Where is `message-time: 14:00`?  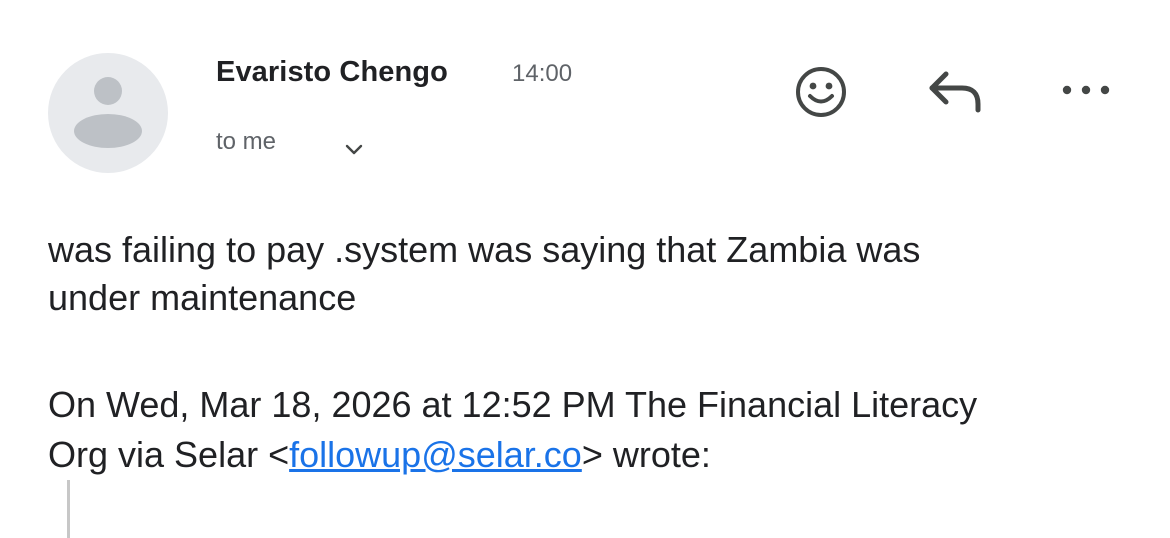 message-time: 14:00 is located at coordinates (542, 73).